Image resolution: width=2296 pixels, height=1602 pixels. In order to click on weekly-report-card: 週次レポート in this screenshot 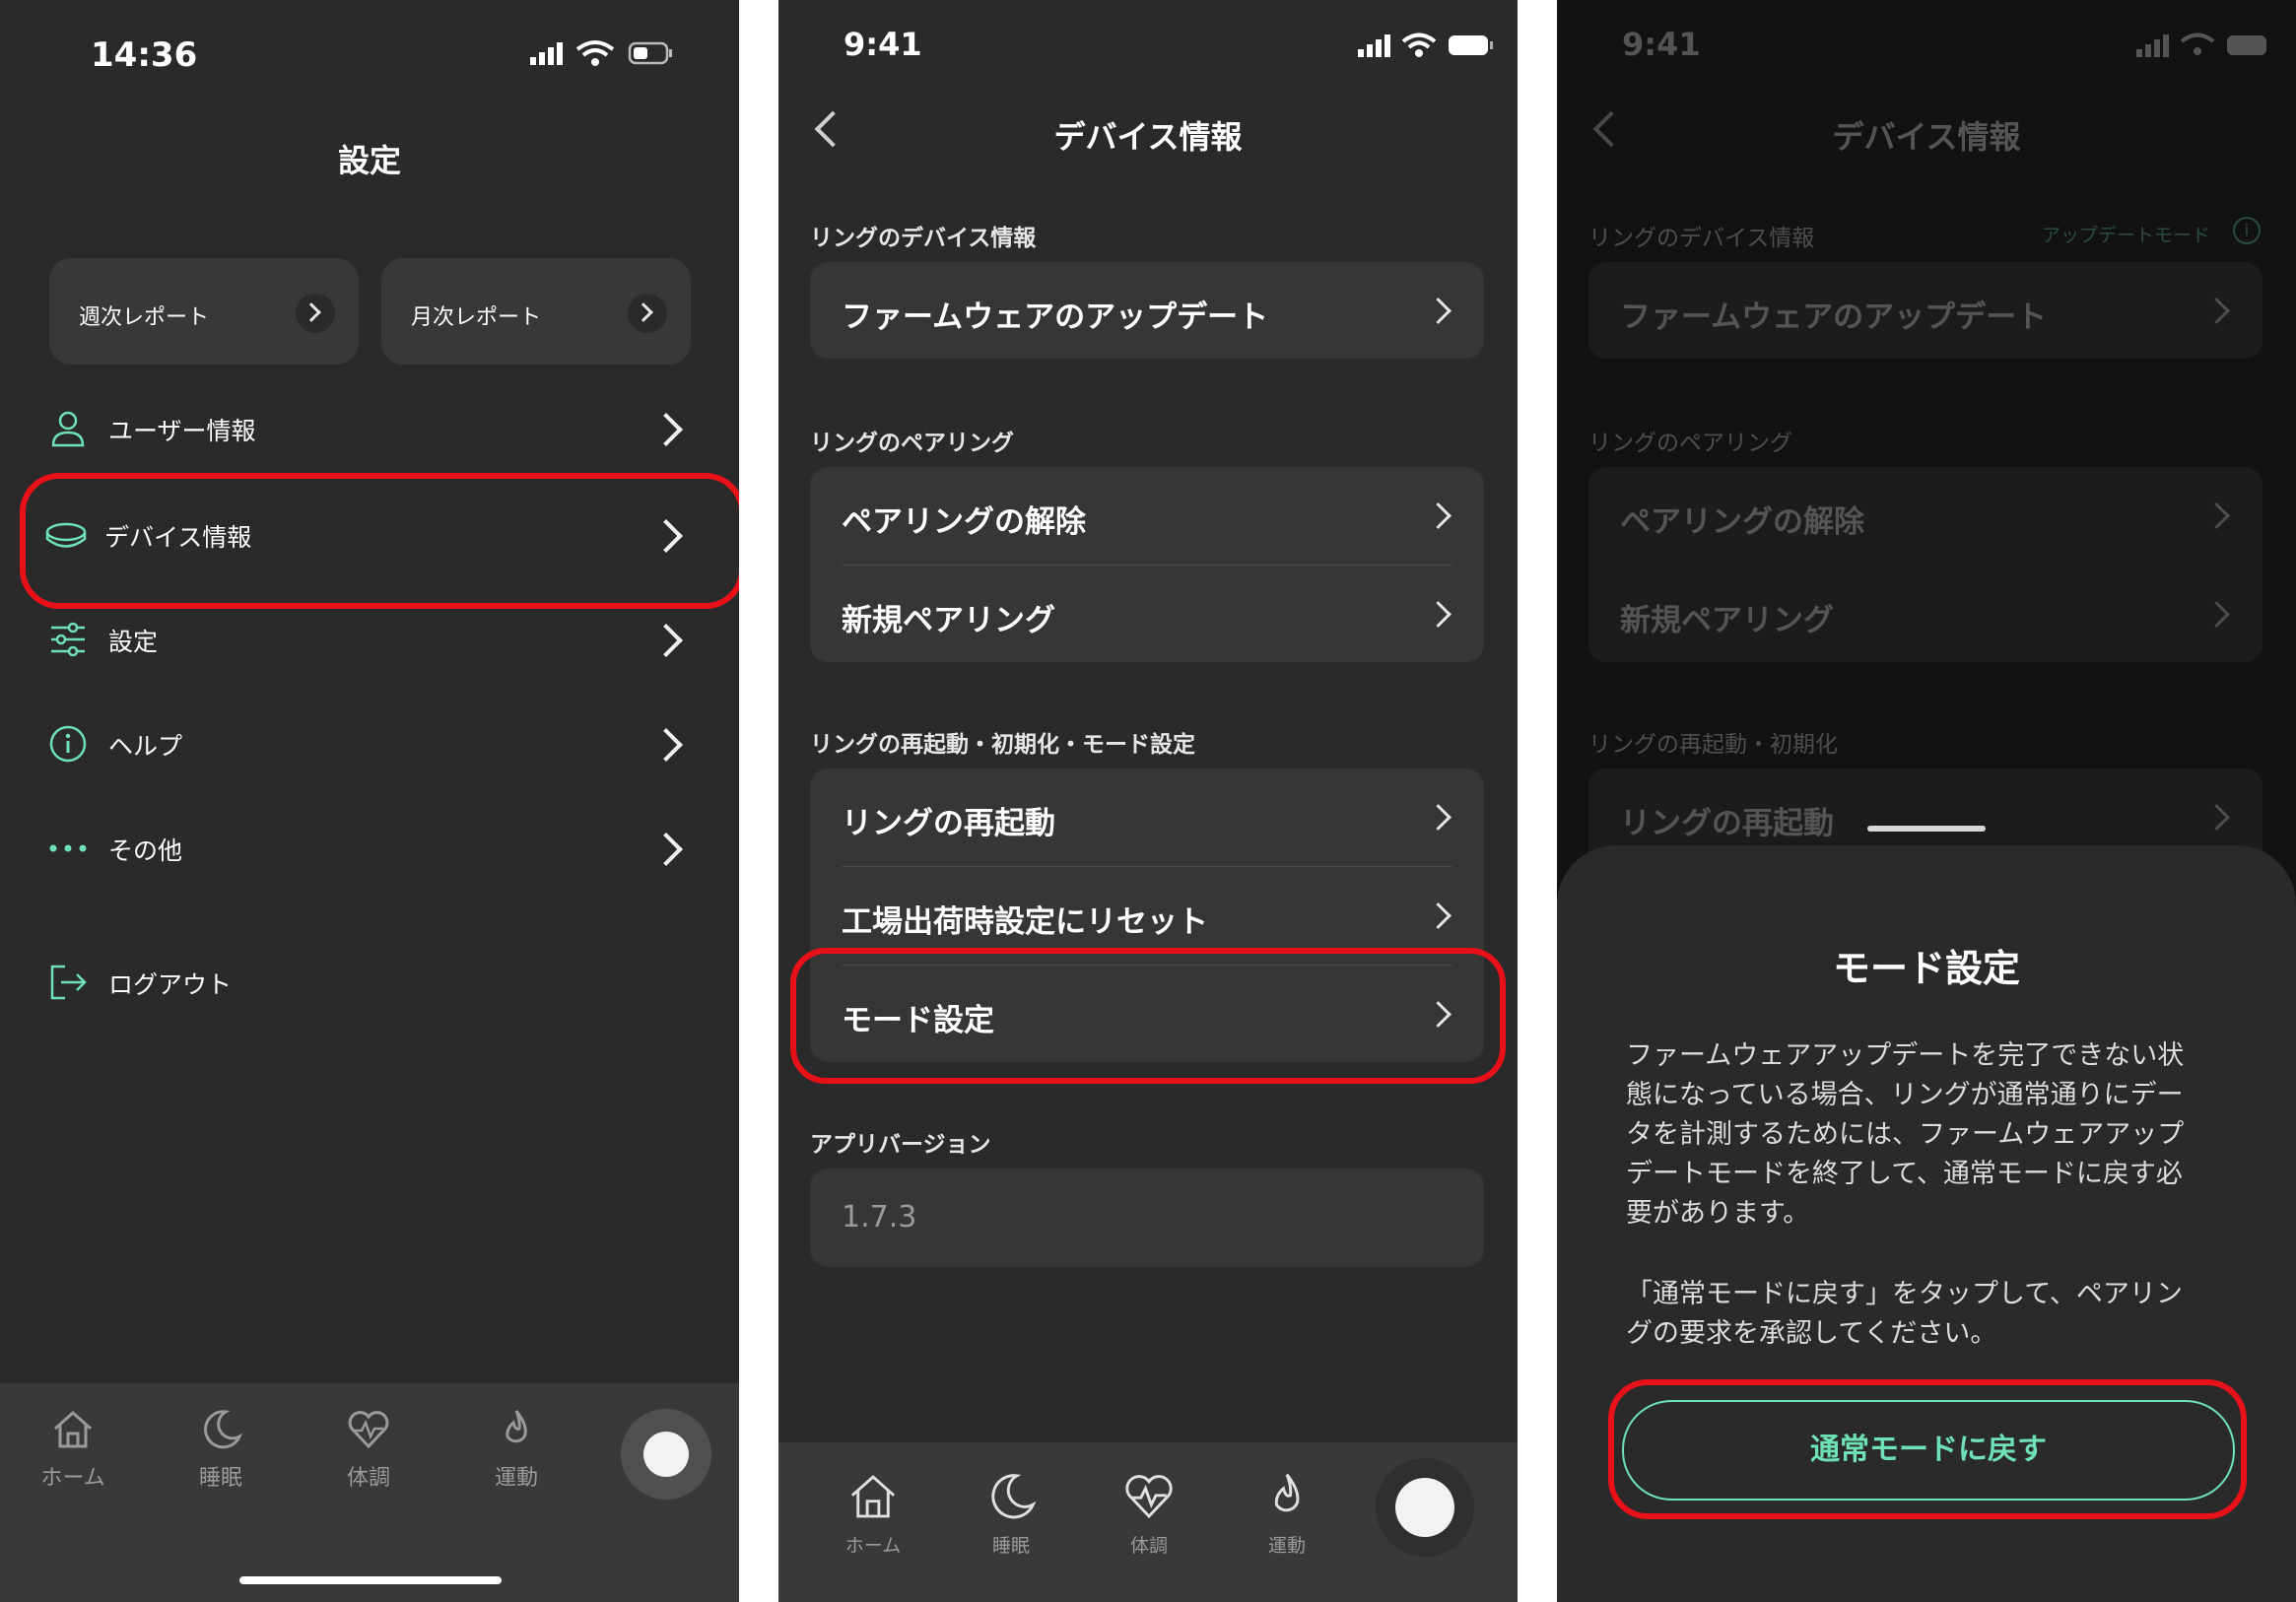, I will do `click(204, 311)`.